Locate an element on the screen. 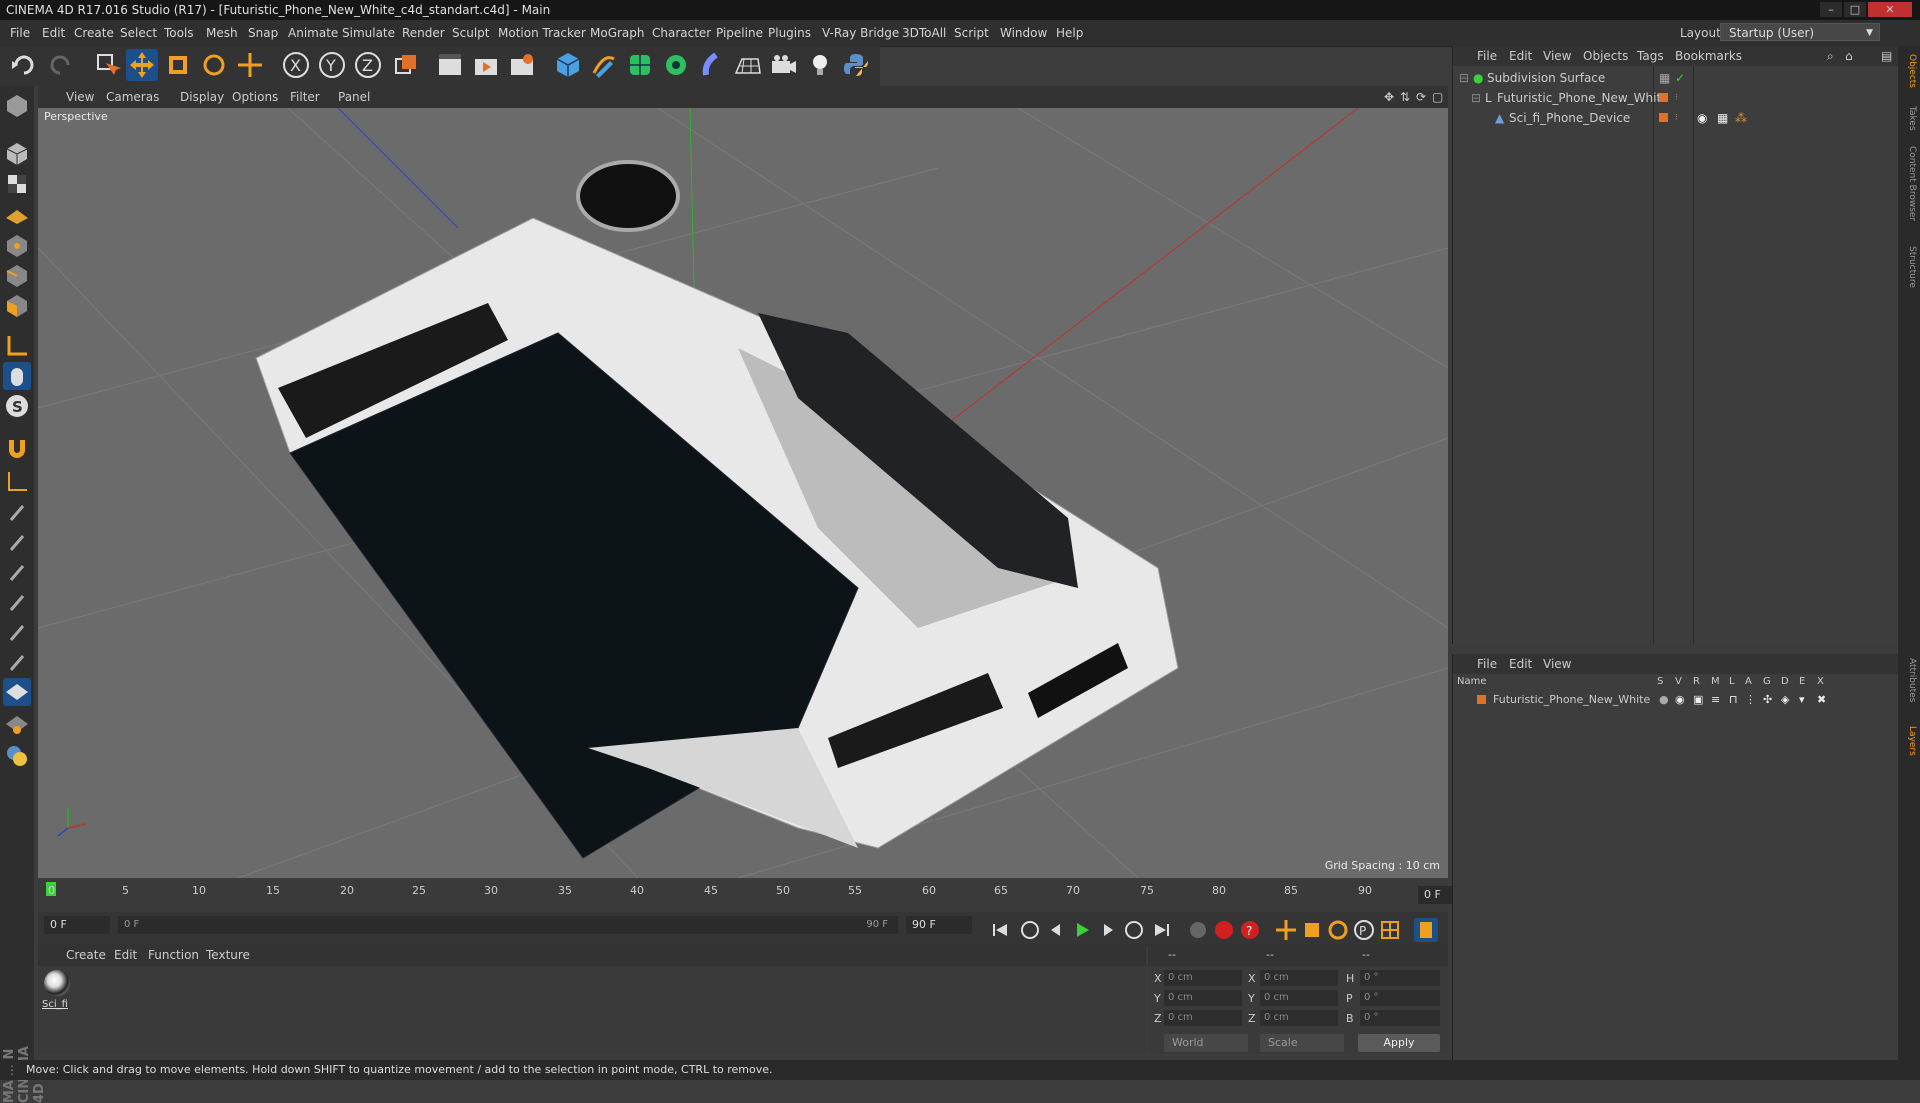  generators-toggle-icon: ✣ is located at coordinates (1767, 700).